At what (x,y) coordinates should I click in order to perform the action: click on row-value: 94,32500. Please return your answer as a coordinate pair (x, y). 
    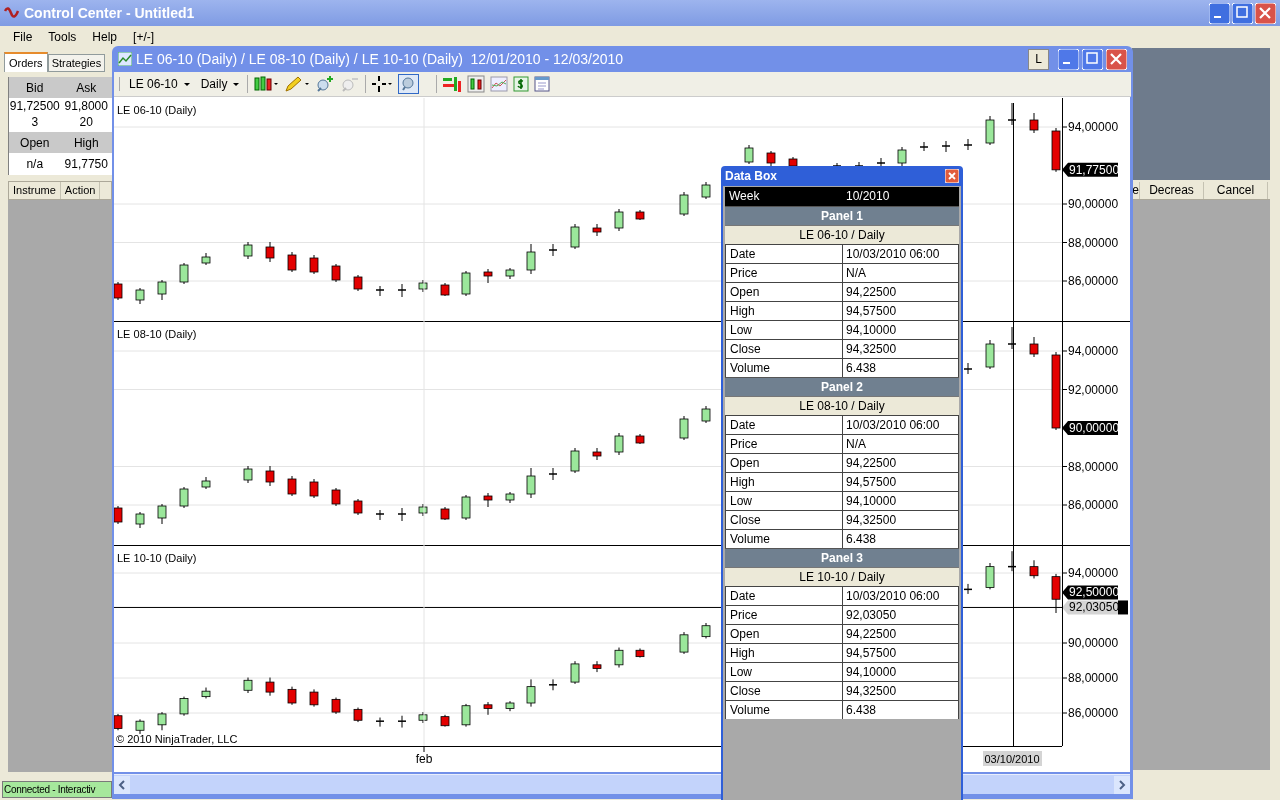
    Looking at the image, I should click on (871, 520).